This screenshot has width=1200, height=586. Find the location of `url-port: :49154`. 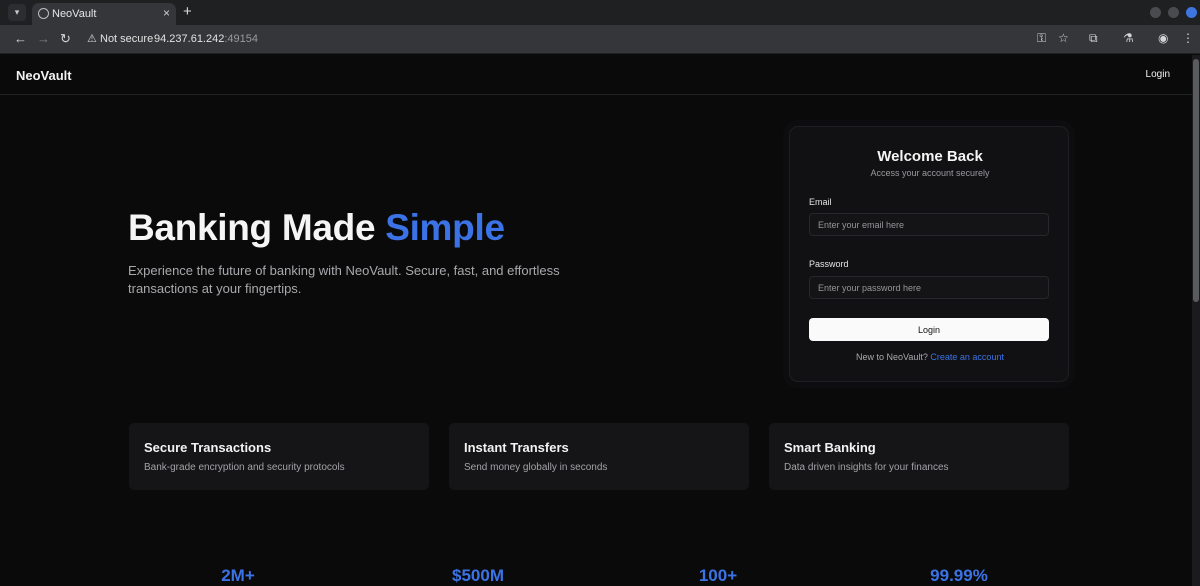

url-port: :49154 is located at coordinates (241, 39).